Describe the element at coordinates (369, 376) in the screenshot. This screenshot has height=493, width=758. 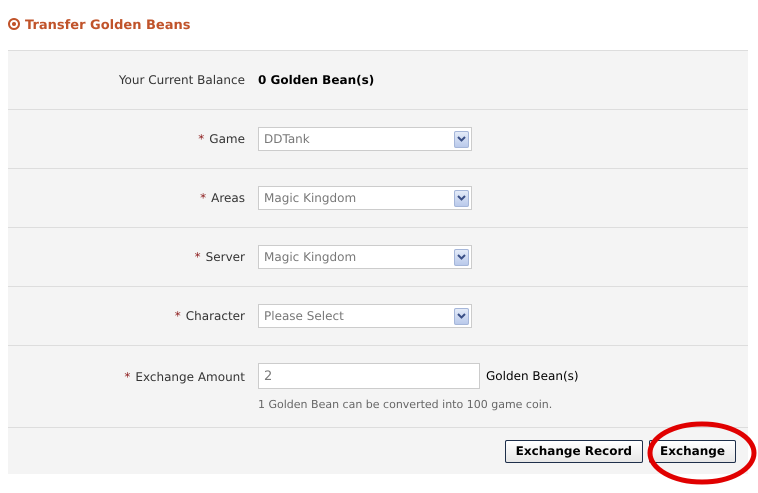
I see `amount-field: 2` at that location.